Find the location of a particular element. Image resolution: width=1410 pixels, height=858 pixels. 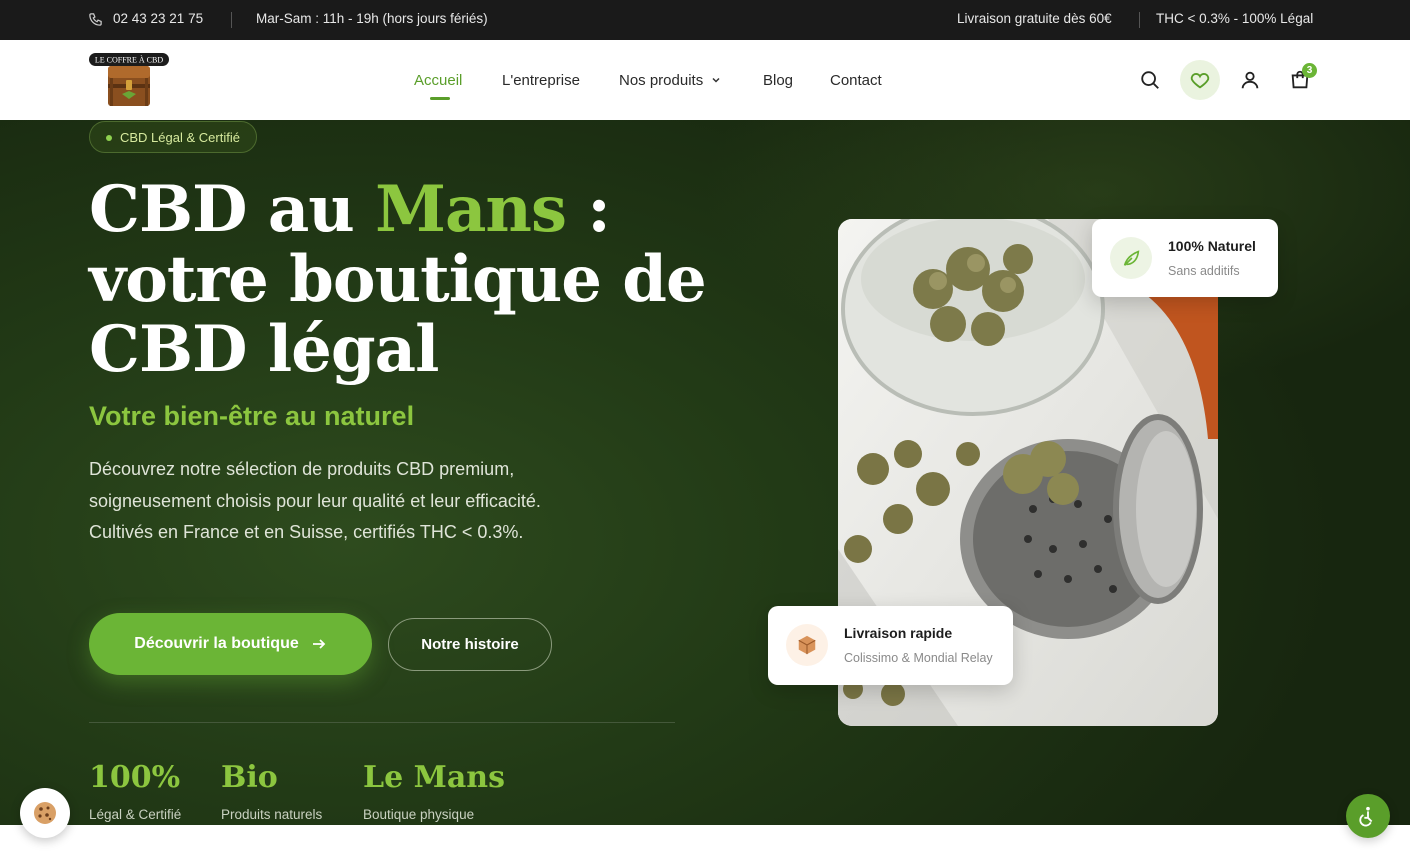

title-accent: Mans is located at coordinates (471, 209).